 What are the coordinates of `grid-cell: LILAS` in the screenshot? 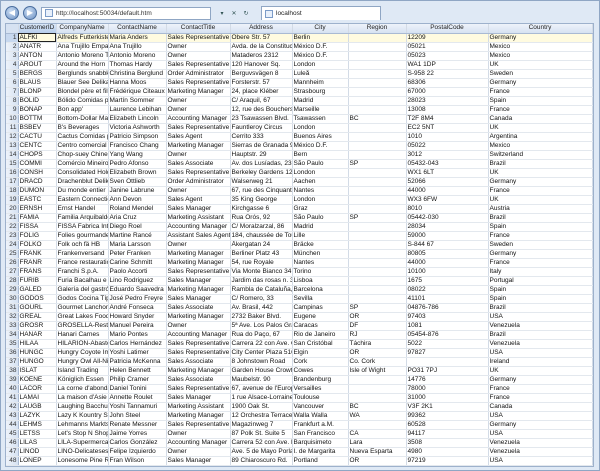 It's located at (37, 443).